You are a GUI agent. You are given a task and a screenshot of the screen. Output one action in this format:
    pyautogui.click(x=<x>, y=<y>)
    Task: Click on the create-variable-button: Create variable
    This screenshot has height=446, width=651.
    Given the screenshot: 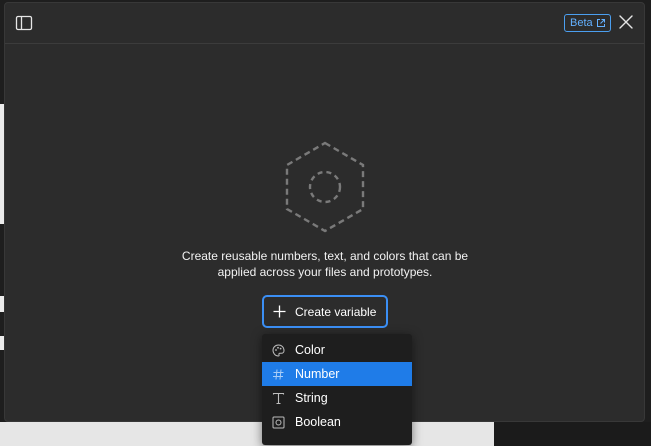 What is the action you would take?
    pyautogui.click(x=325, y=311)
    